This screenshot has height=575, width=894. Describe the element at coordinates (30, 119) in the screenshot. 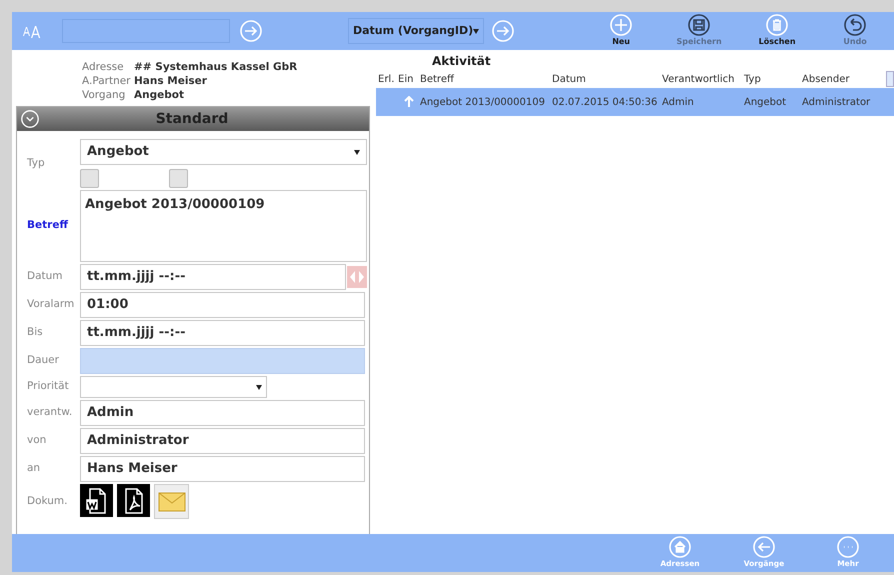

I see `collapse-icon` at that location.